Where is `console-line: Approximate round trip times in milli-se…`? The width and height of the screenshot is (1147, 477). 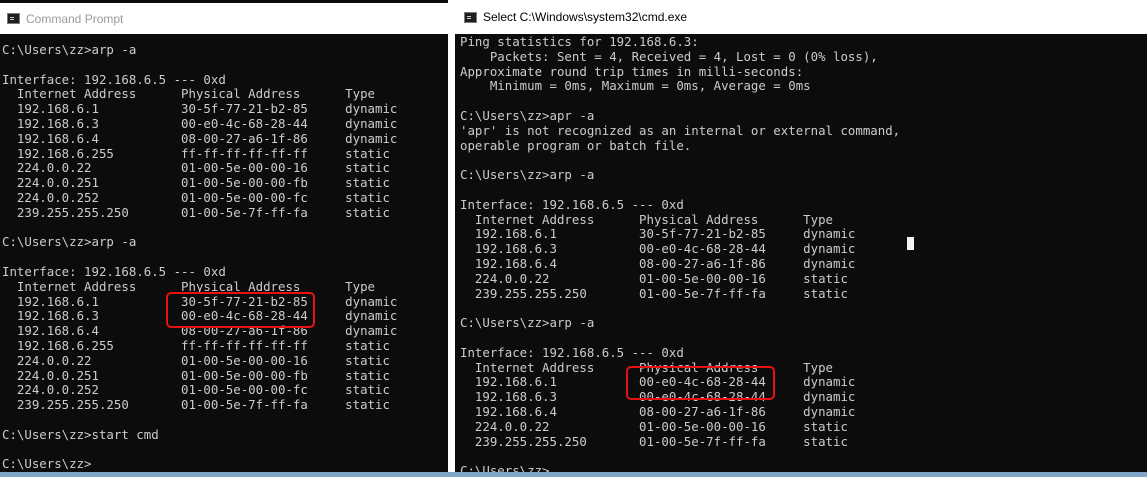 console-line: Approximate round trip times in milli-se… is located at coordinates (632, 71).